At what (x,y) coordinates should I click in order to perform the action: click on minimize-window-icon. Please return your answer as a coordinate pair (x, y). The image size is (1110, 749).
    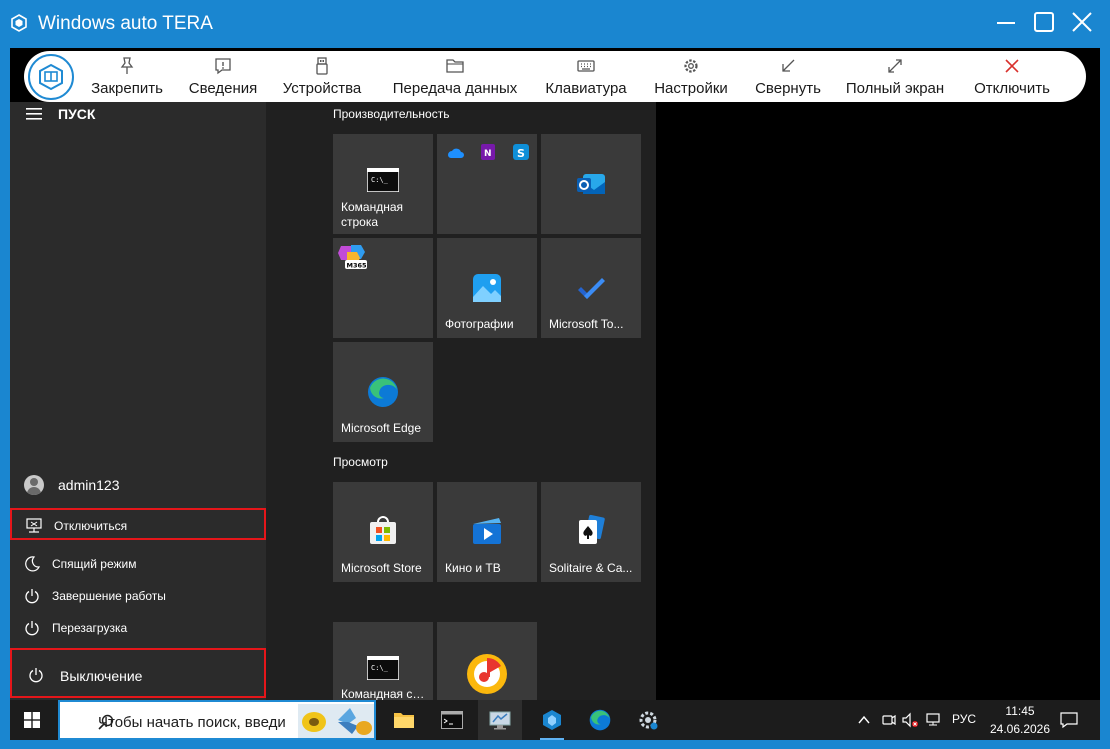
    Looking at the image, I should click on (1006, 22).